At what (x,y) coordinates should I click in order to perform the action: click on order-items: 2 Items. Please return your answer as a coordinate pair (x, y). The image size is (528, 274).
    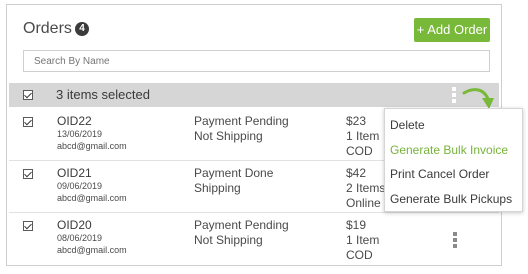
    Looking at the image, I should click on (366, 188).